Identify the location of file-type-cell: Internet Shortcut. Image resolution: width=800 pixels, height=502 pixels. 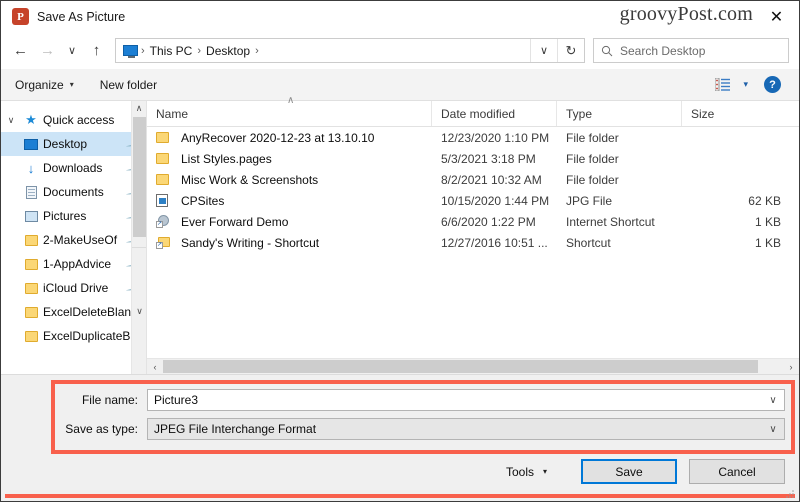
(610, 221).